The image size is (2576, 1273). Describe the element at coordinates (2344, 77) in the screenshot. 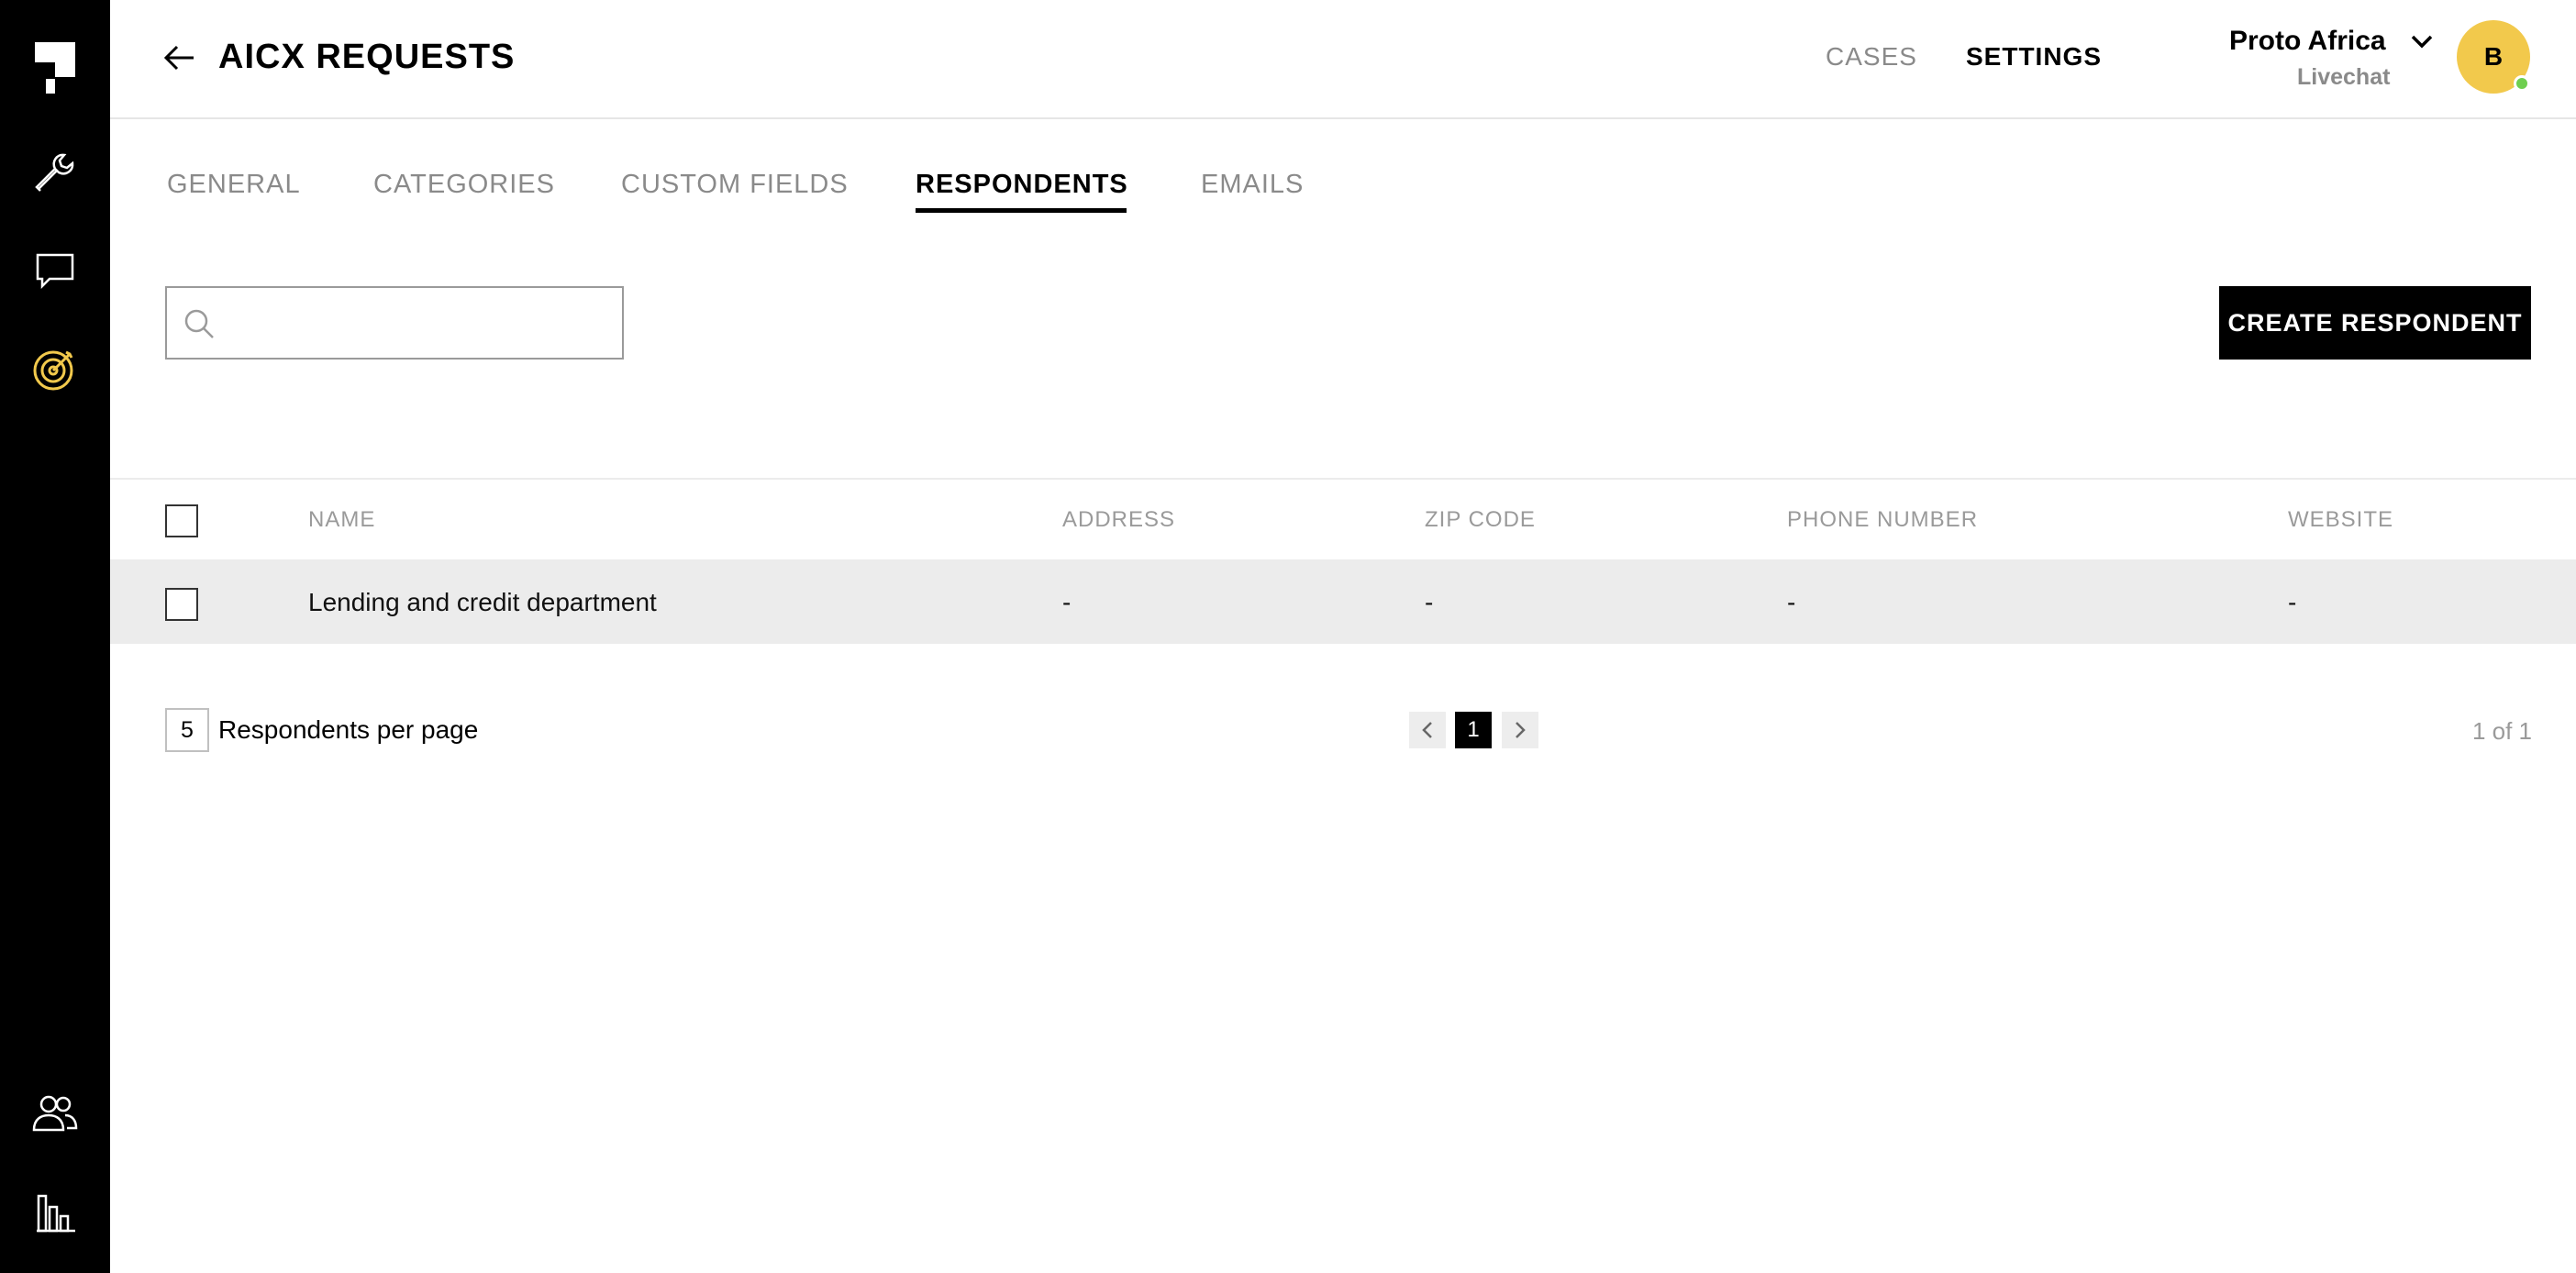

I see `org-channel: Livechat` at that location.